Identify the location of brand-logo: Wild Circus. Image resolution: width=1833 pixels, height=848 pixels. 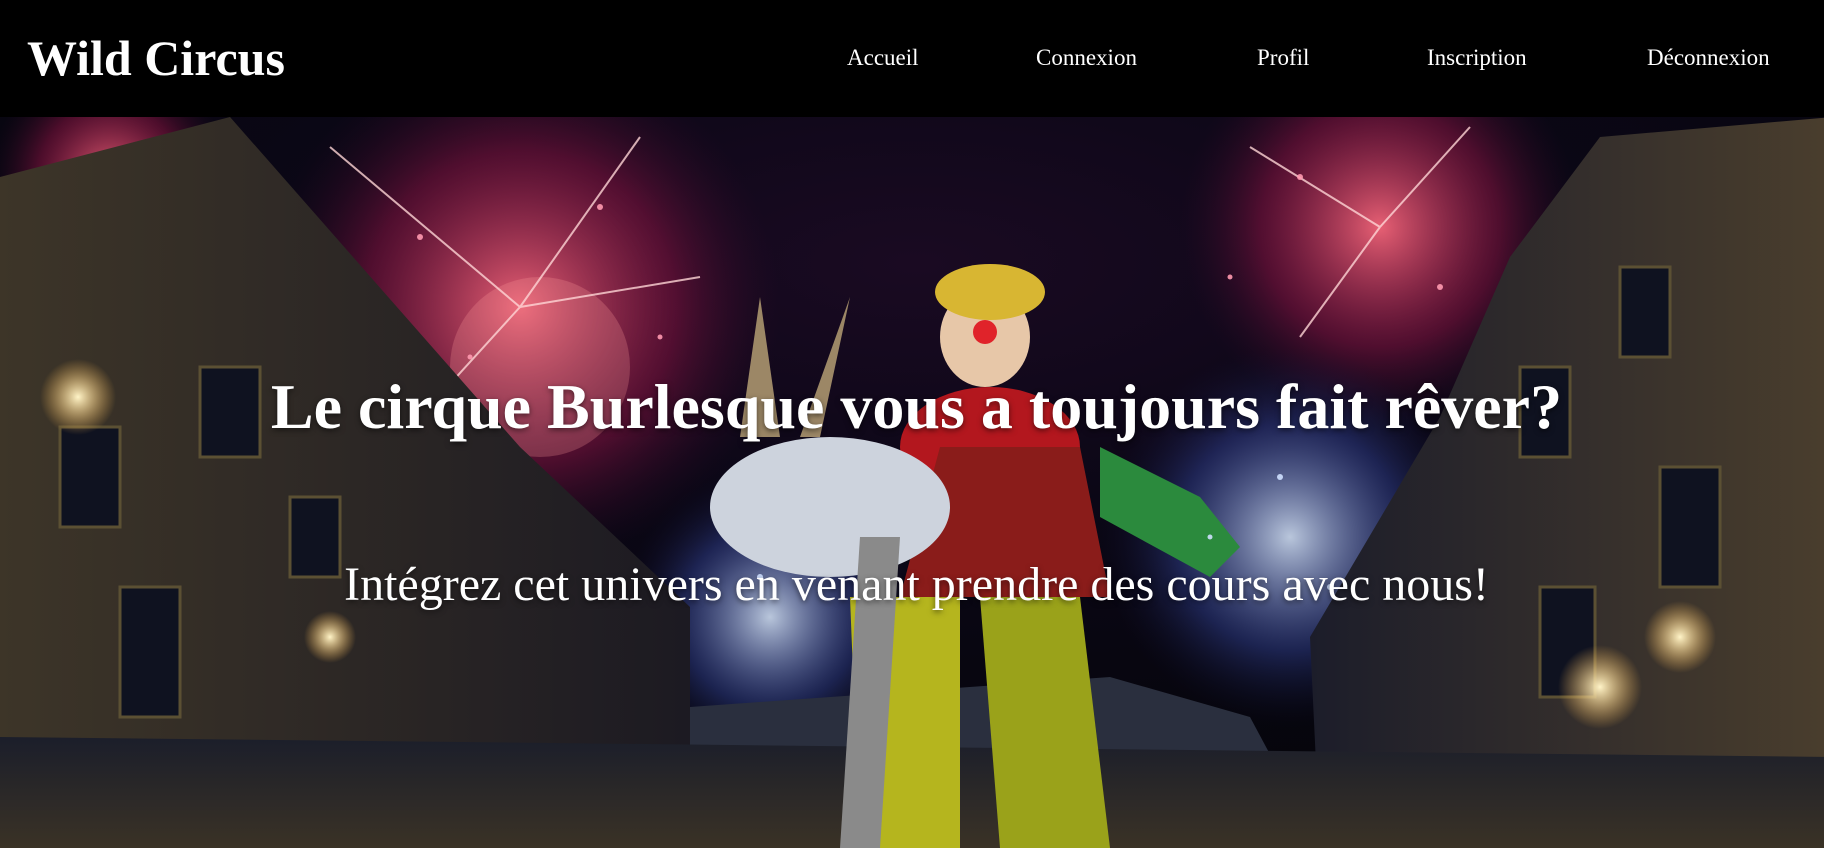
(156, 58).